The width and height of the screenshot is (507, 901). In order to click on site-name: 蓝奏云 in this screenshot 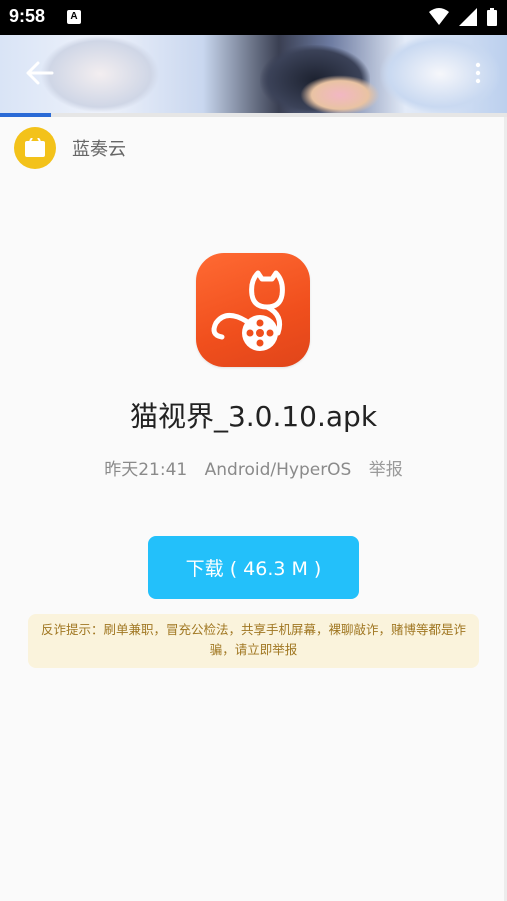, I will do `click(99, 149)`.